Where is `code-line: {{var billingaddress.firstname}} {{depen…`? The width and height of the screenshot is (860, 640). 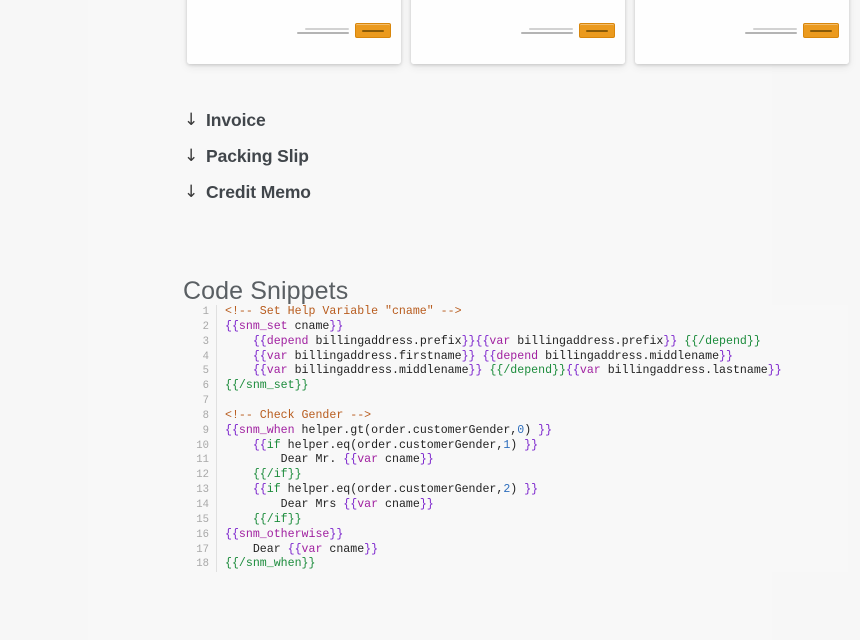
code-line: {{var billingaddress.firstname}} {{depen… is located at coordinates (536, 357).